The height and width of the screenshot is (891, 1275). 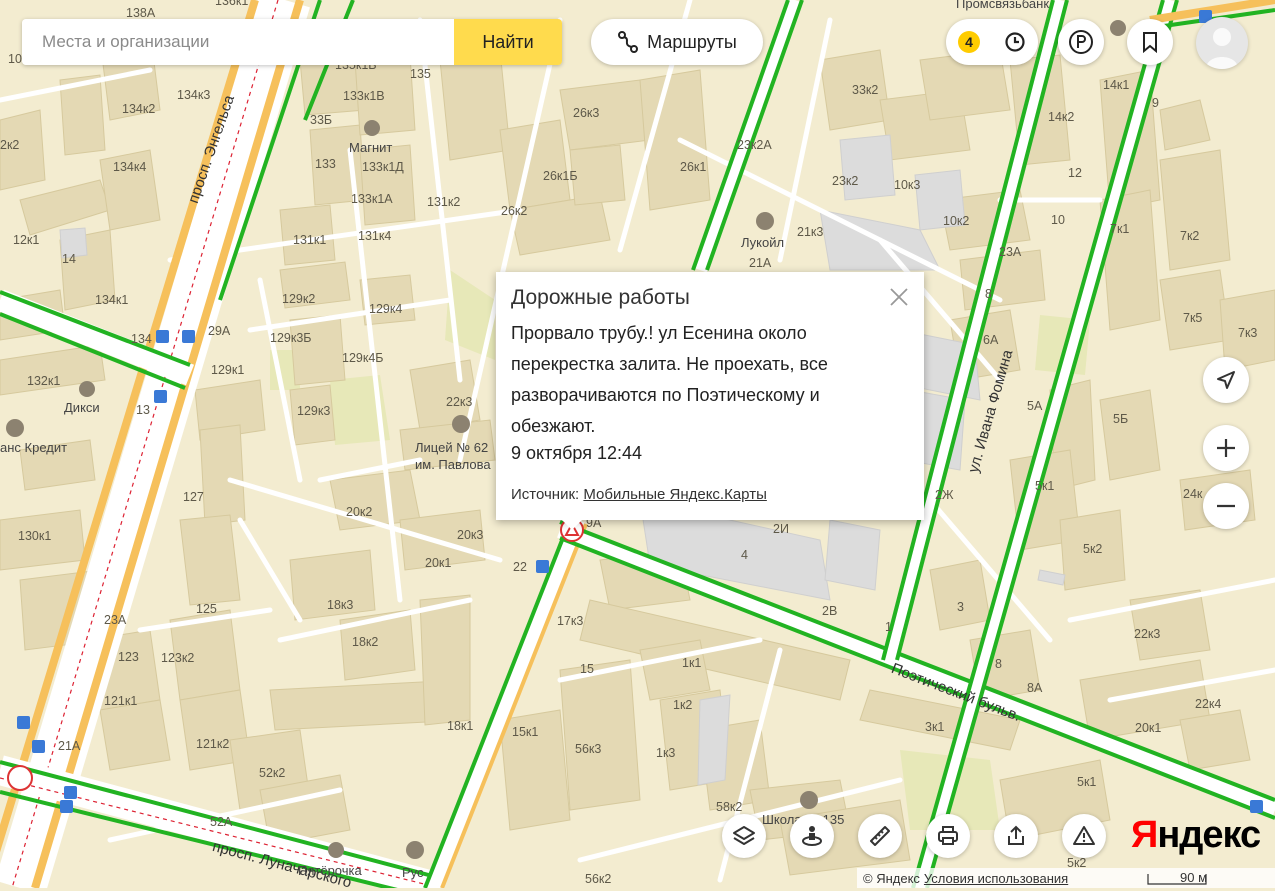 What do you see at coordinates (34, 447) in the screenshot?
I see `poi-label-credit: анс Кредит` at bounding box center [34, 447].